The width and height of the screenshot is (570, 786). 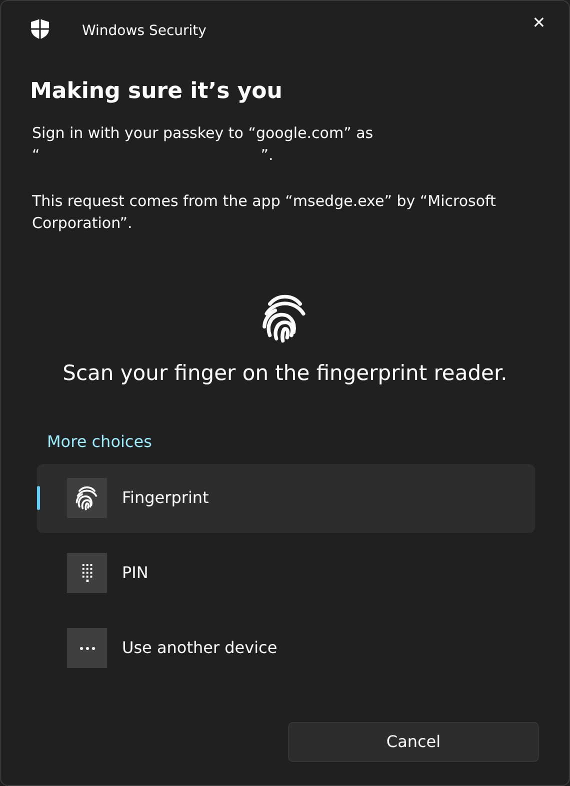 I want to click on opening-quote: “, so click(x=36, y=155).